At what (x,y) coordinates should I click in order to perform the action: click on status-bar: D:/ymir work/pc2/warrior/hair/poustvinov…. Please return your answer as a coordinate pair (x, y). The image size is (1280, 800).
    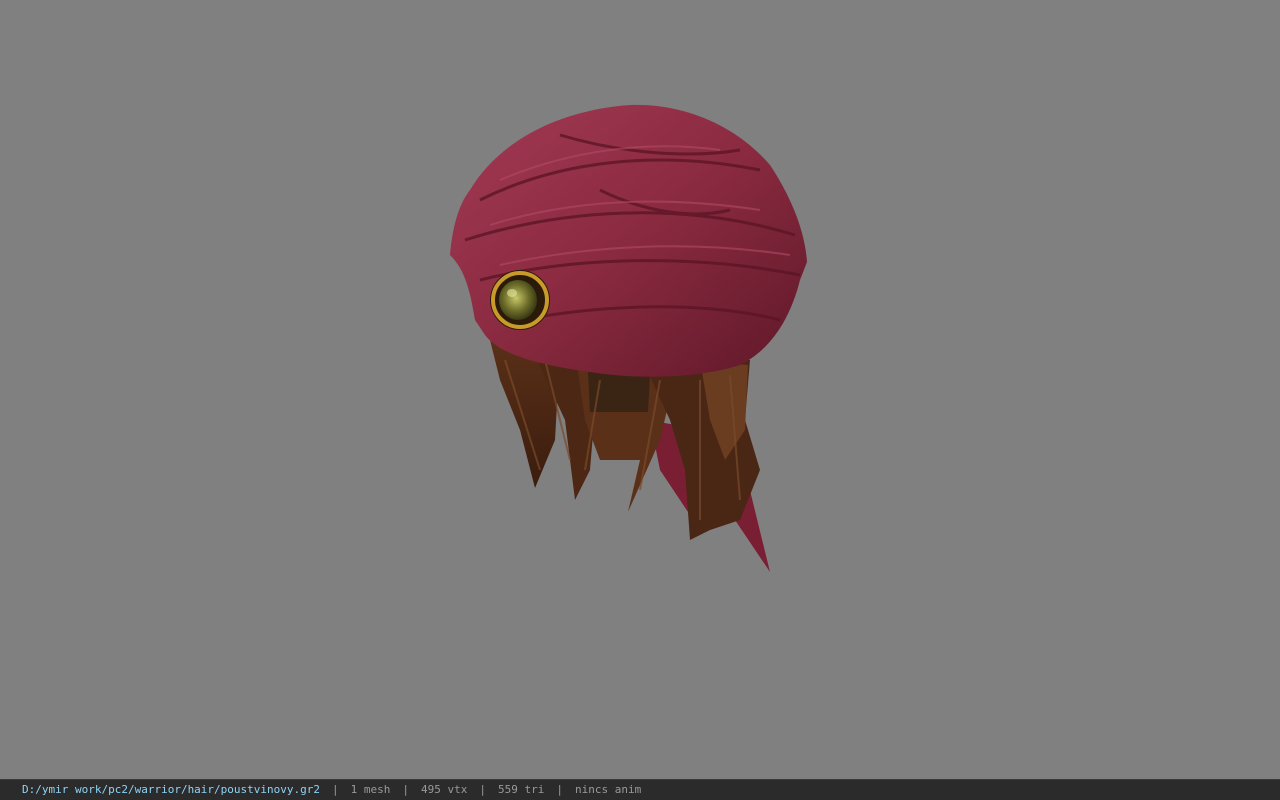
    Looking at the image, I should click on (640, 789).